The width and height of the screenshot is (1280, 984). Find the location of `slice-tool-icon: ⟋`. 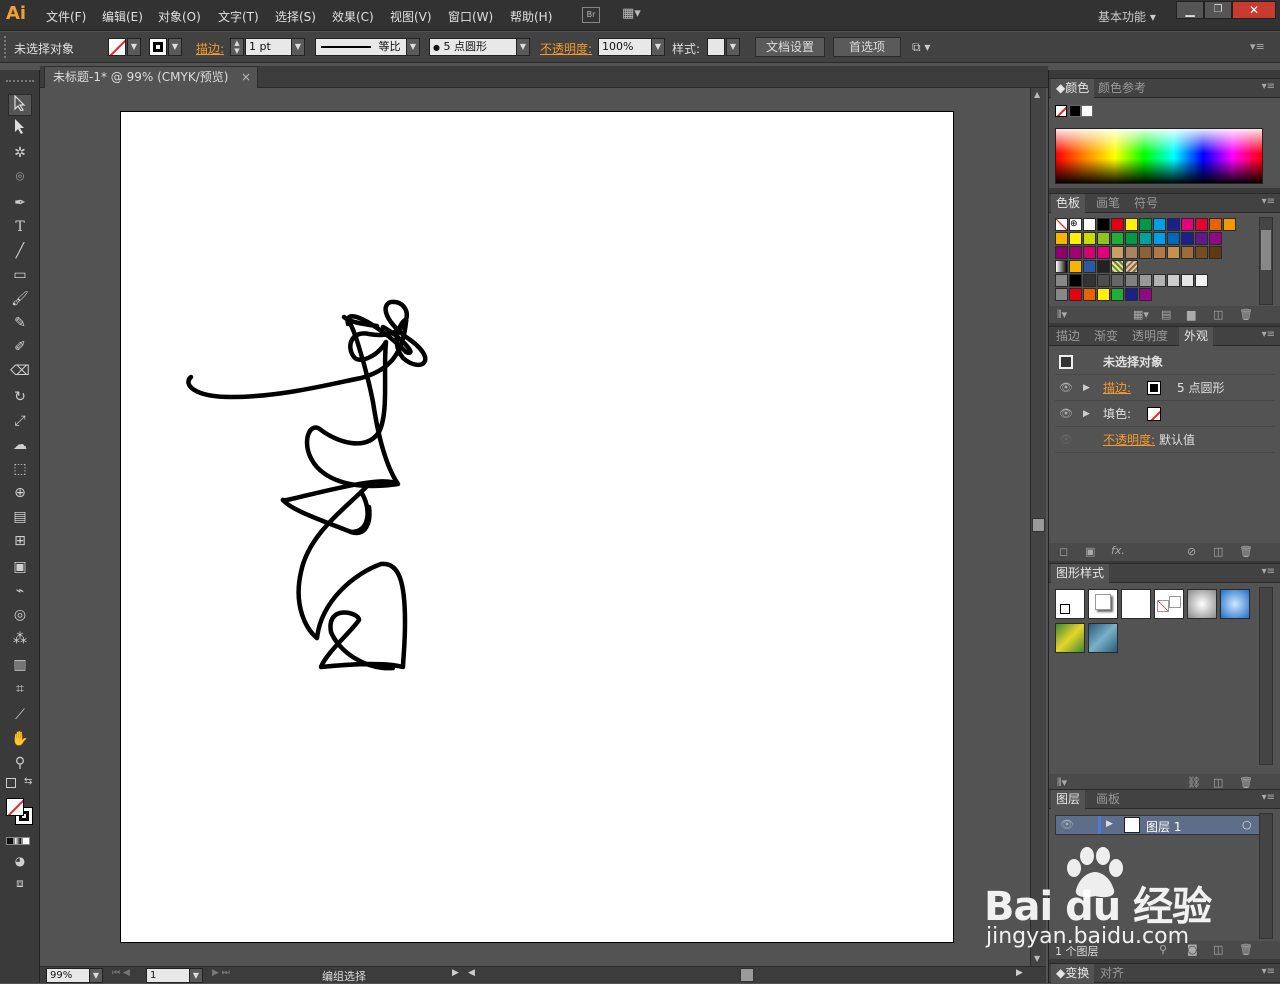

slice-tool-icon: ⟋ is located at coordinates (20, 715).